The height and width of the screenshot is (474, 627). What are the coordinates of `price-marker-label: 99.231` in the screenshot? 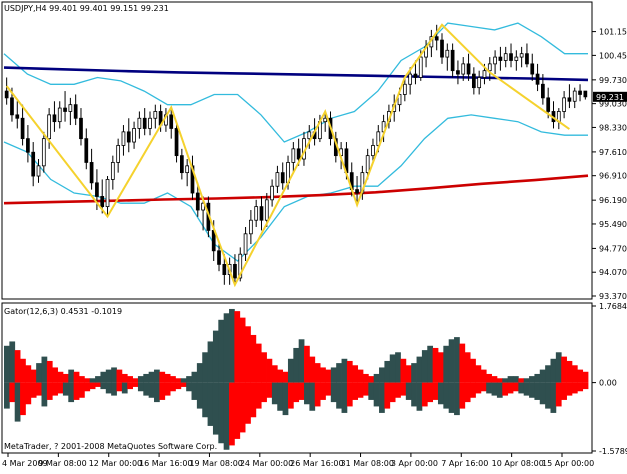 It's located at (610, 97).